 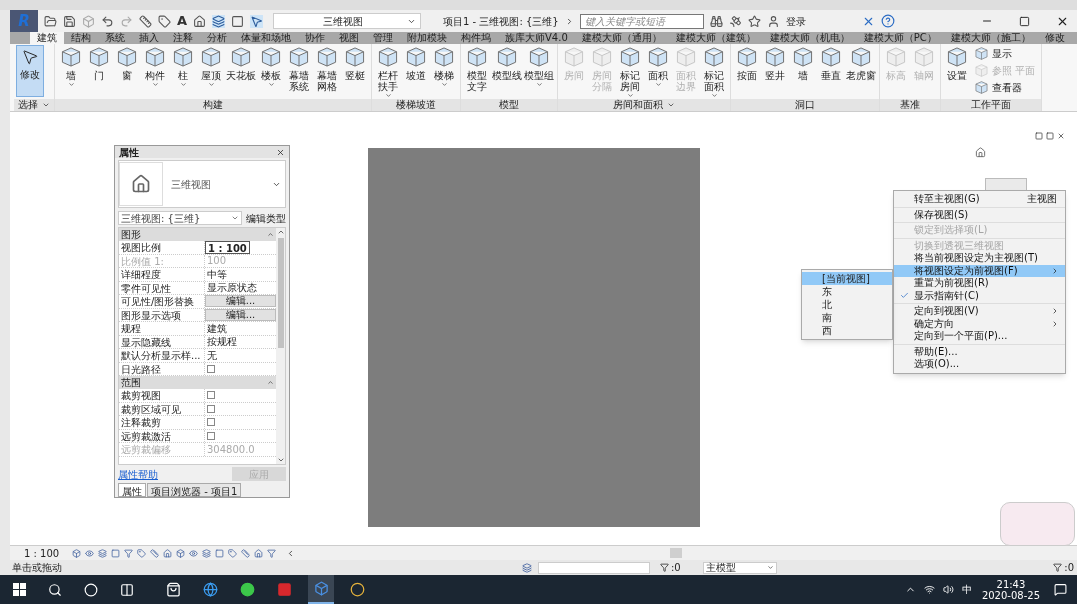 I want to click on ribbon-tool: 幕墙系统, so click(x=299, y=71).